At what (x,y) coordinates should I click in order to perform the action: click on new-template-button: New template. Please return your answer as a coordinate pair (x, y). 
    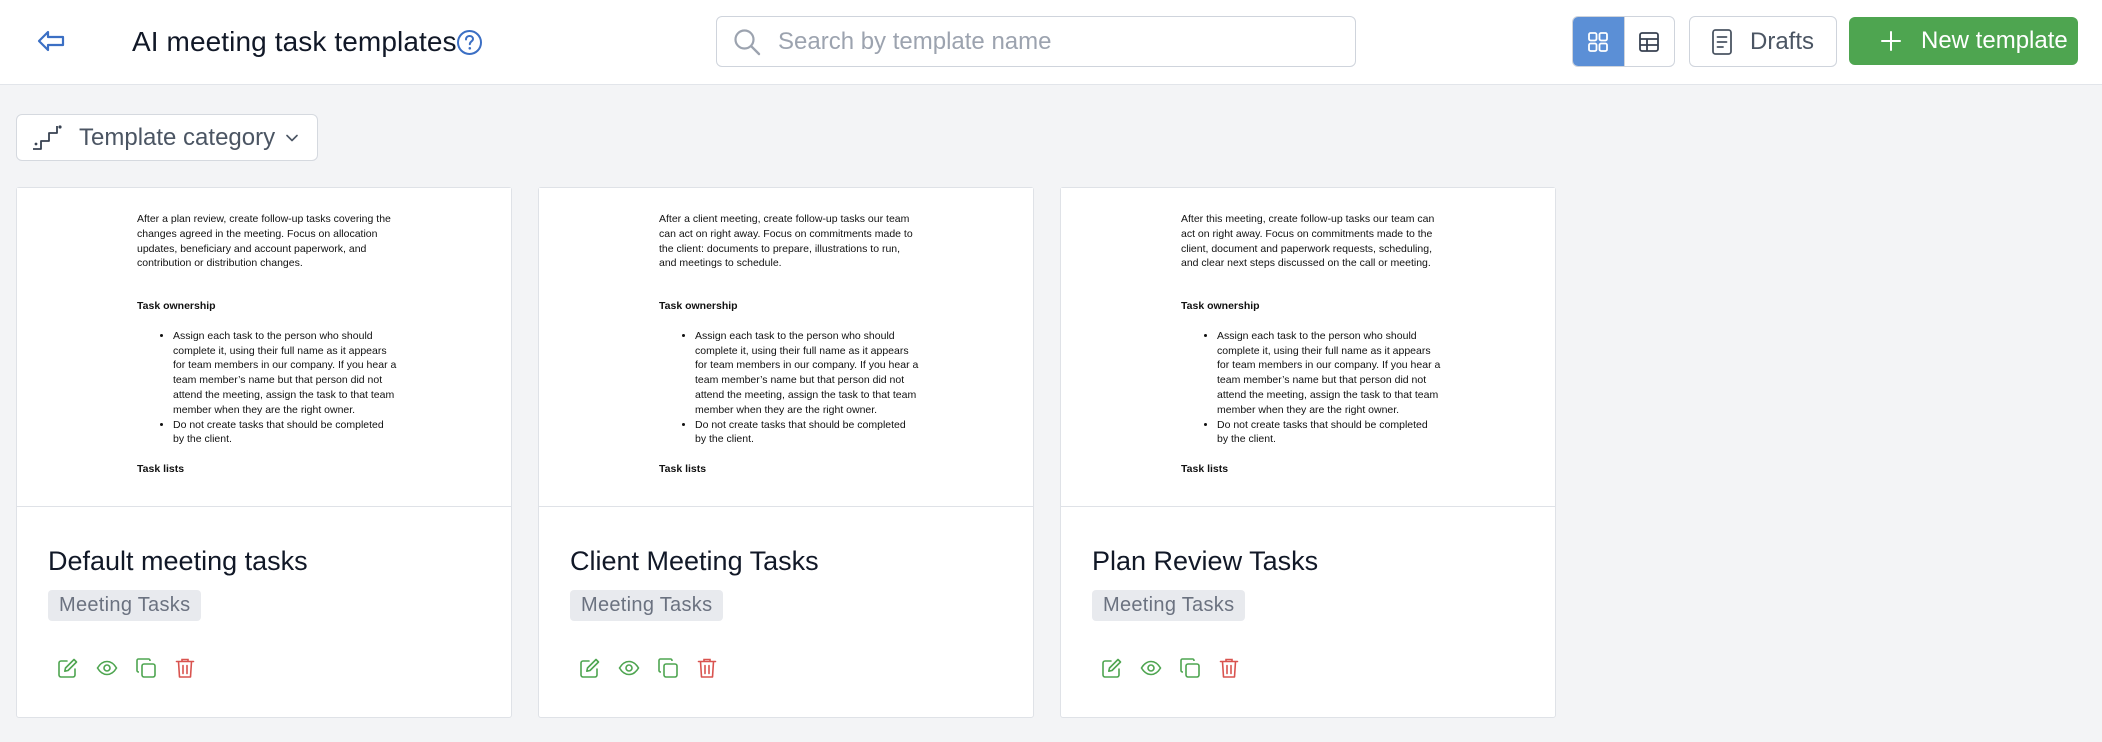
    Looking at the image, I should click on (1963, 41).